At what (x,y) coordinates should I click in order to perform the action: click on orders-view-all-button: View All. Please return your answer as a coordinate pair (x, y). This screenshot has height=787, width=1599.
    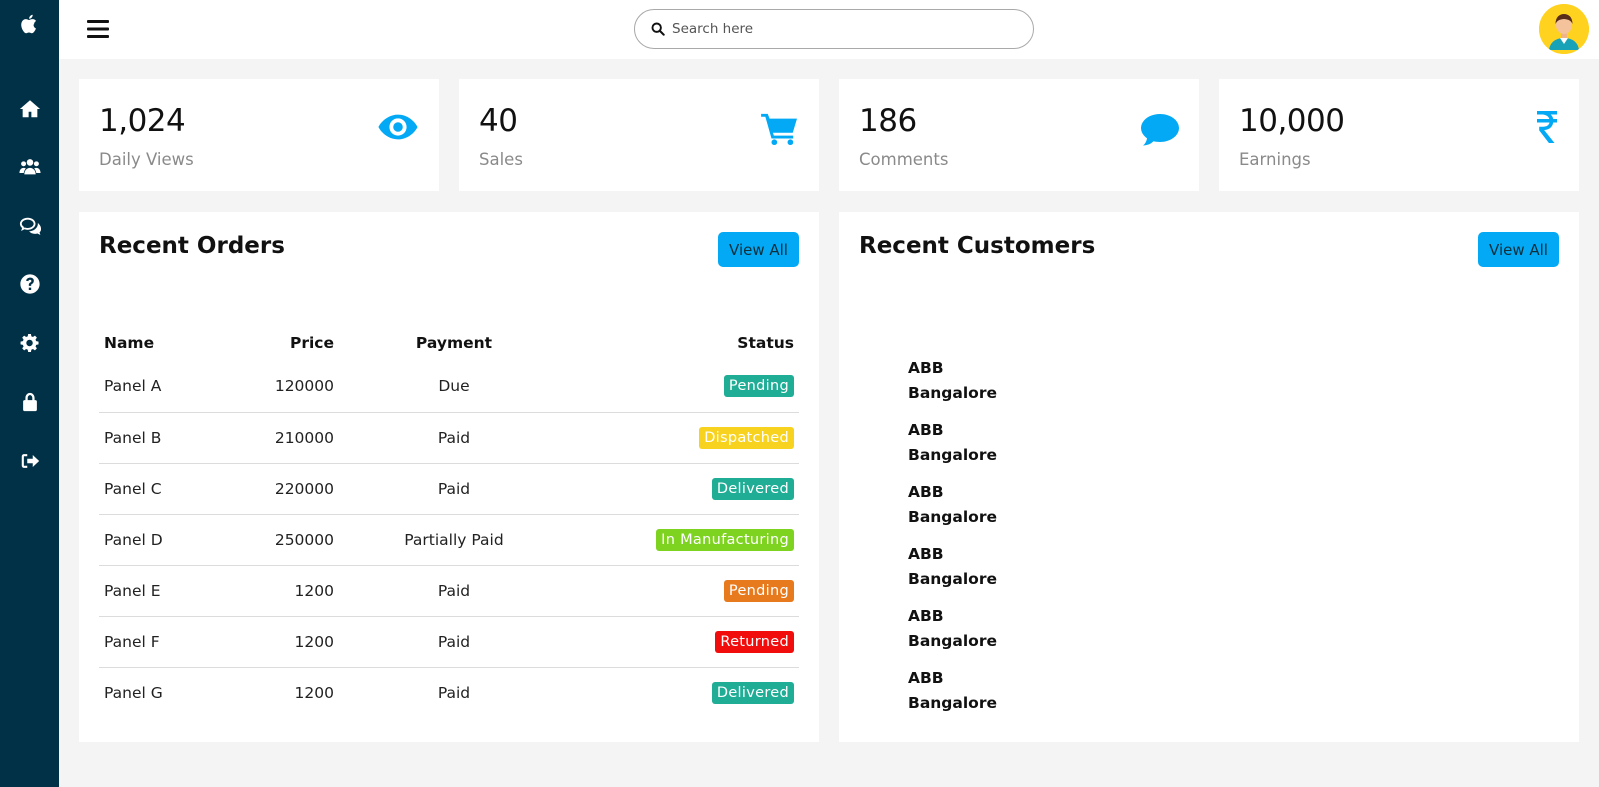
    Looking at the image, I should click on (758, 249).